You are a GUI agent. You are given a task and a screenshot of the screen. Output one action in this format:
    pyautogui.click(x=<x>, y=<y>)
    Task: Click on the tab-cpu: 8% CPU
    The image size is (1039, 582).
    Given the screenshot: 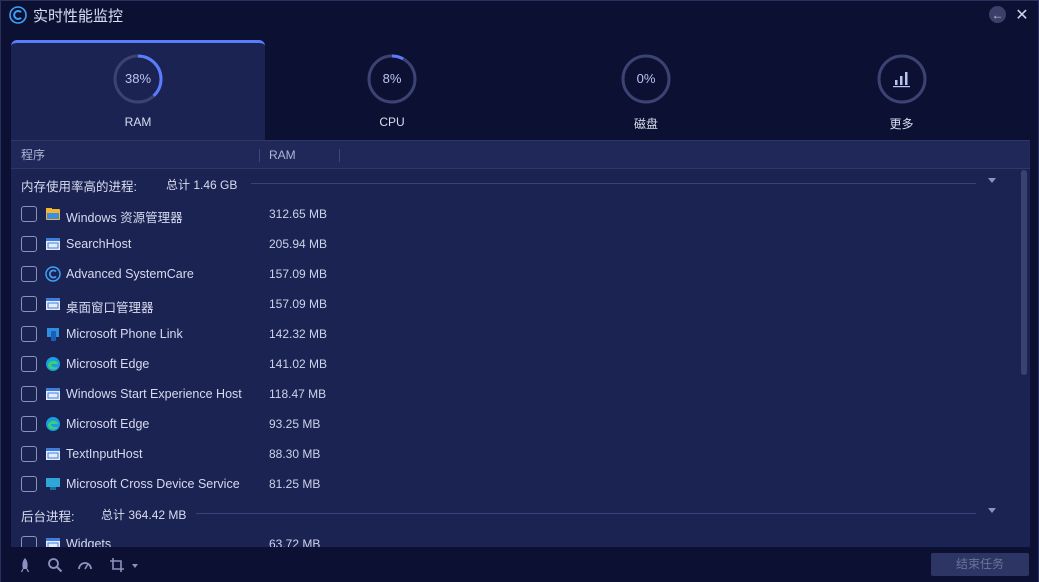 What is the action you would take?
    pyautogui.click(x=392, y=90)
    